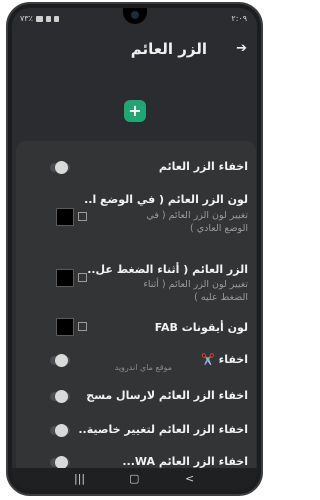 The width and height of the screenshot is (320, 500). What do you see at coordinates (136, 328) in the screenshot?
I see `setting-fab-icons-color: لون أيقونات FAB` at bounding box center [136, 328].